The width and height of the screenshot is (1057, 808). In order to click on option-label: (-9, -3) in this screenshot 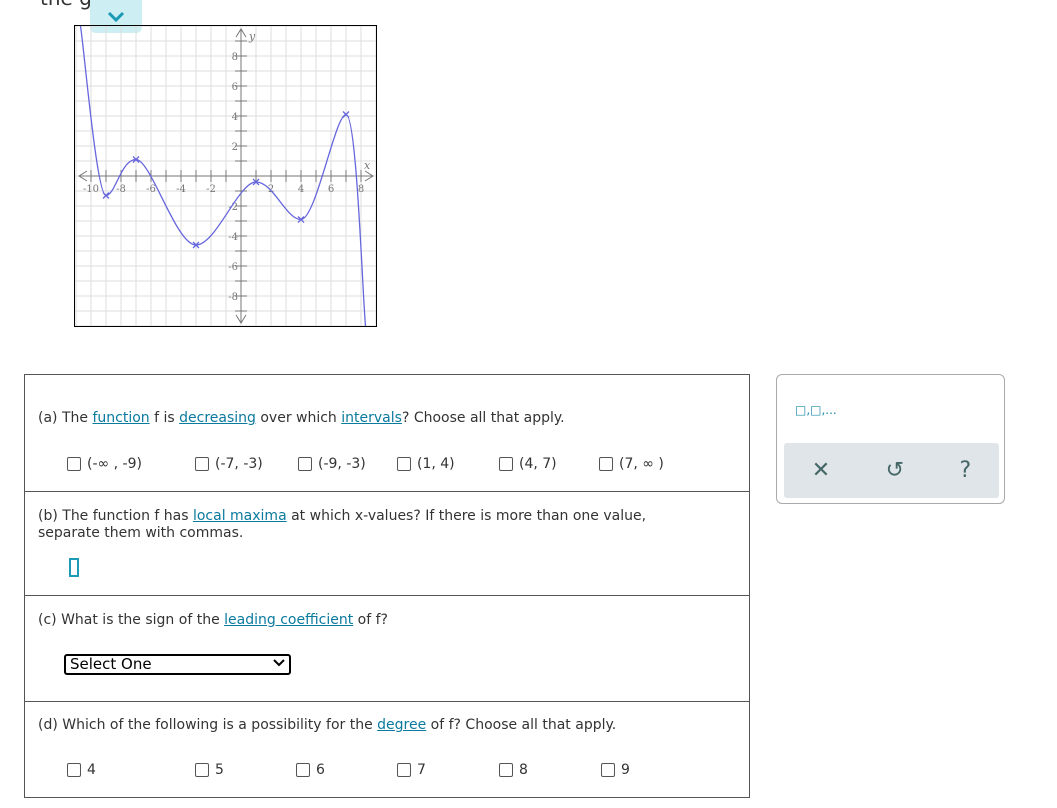, I will do `click(342, 464)`.